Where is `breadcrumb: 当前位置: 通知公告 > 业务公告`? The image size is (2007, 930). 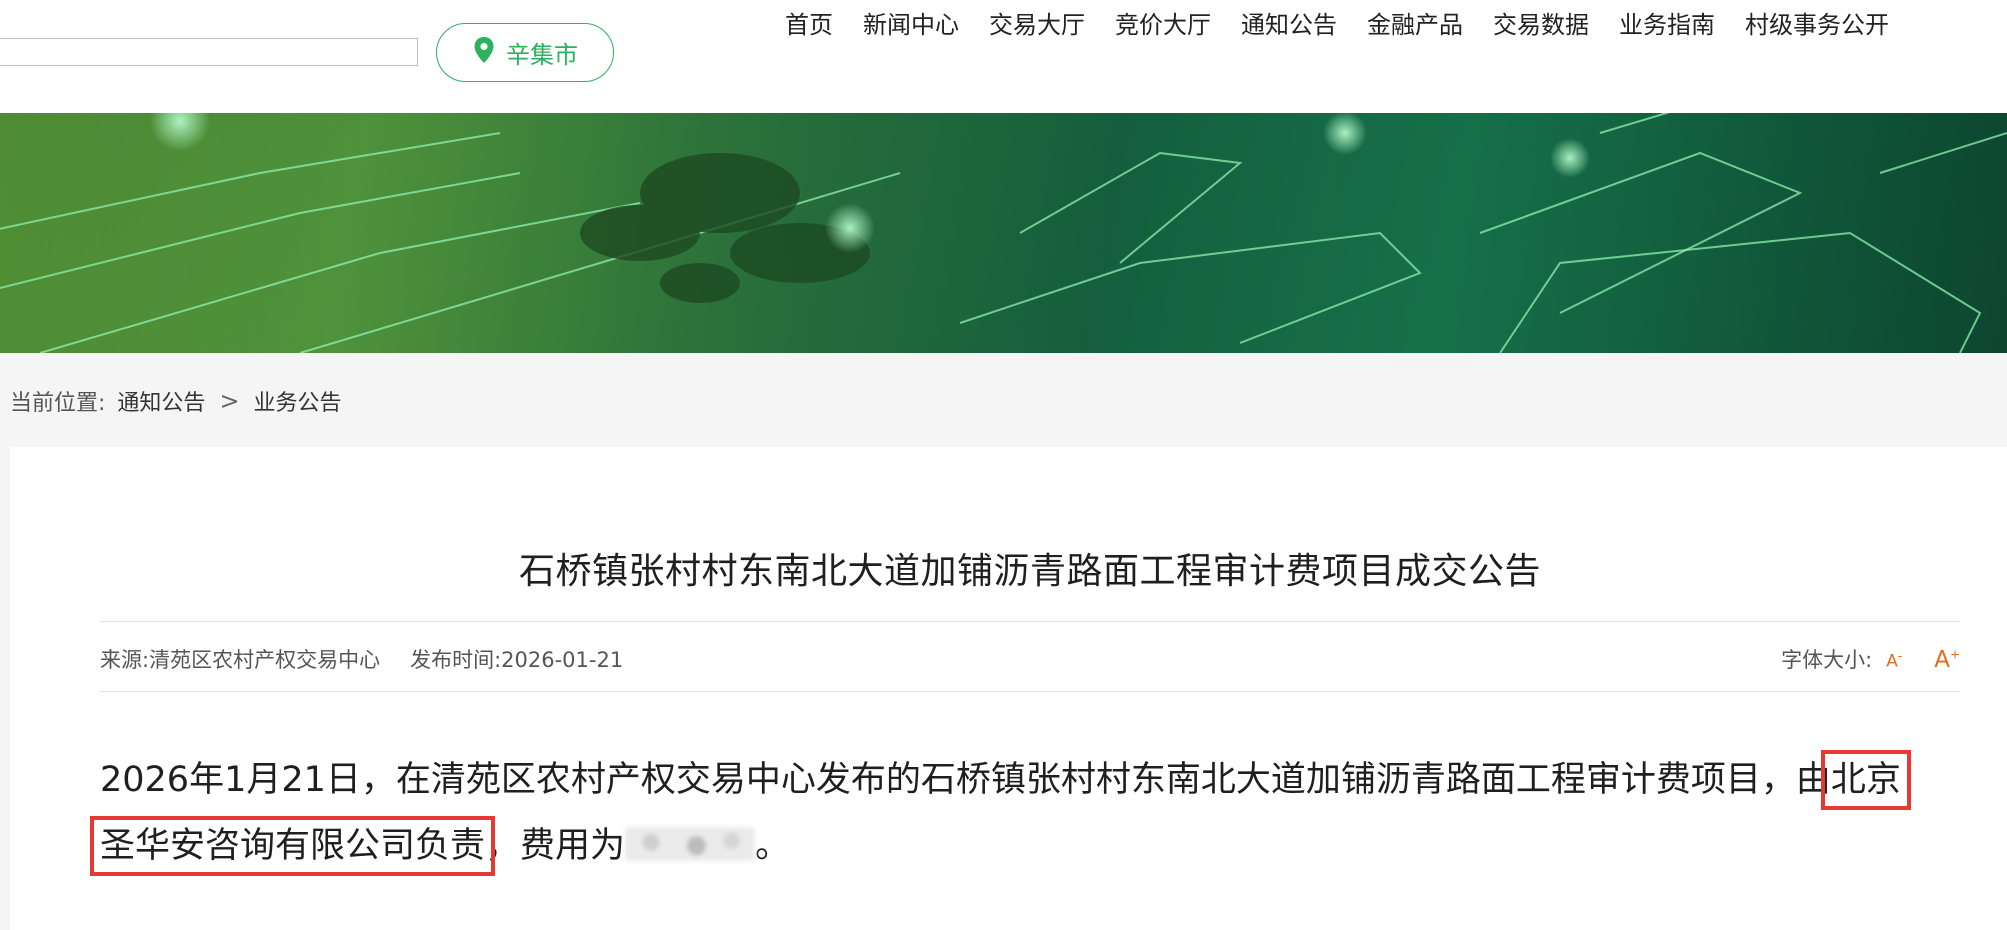 breadcrumb: 当前位置: 通知公告 > 业务公告 is located at coordinates (176, 401).